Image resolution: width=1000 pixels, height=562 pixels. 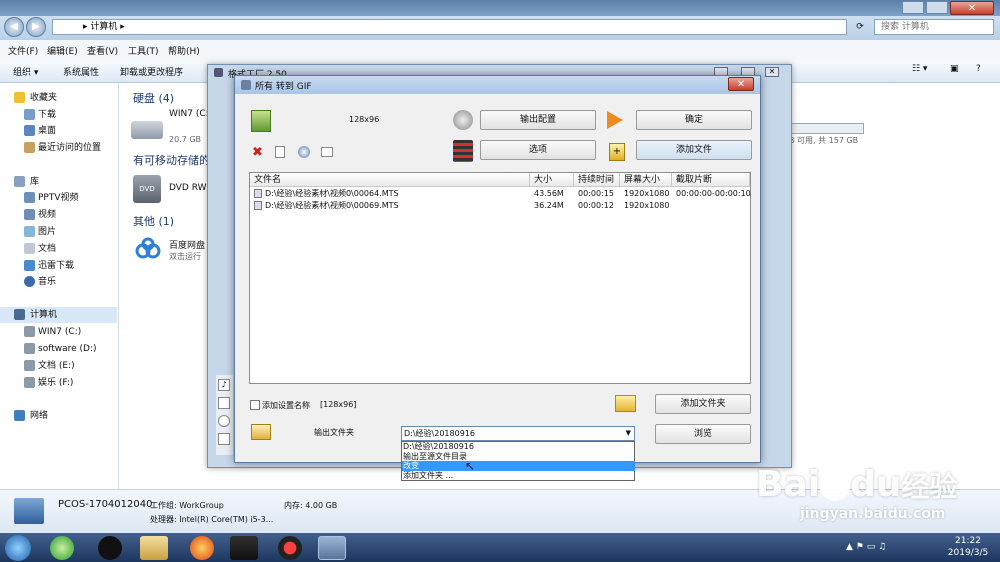 What do you see at coordinates (244, 548) in the screenshot?
I see `media-player-icon` at bounding box center [244, 548].